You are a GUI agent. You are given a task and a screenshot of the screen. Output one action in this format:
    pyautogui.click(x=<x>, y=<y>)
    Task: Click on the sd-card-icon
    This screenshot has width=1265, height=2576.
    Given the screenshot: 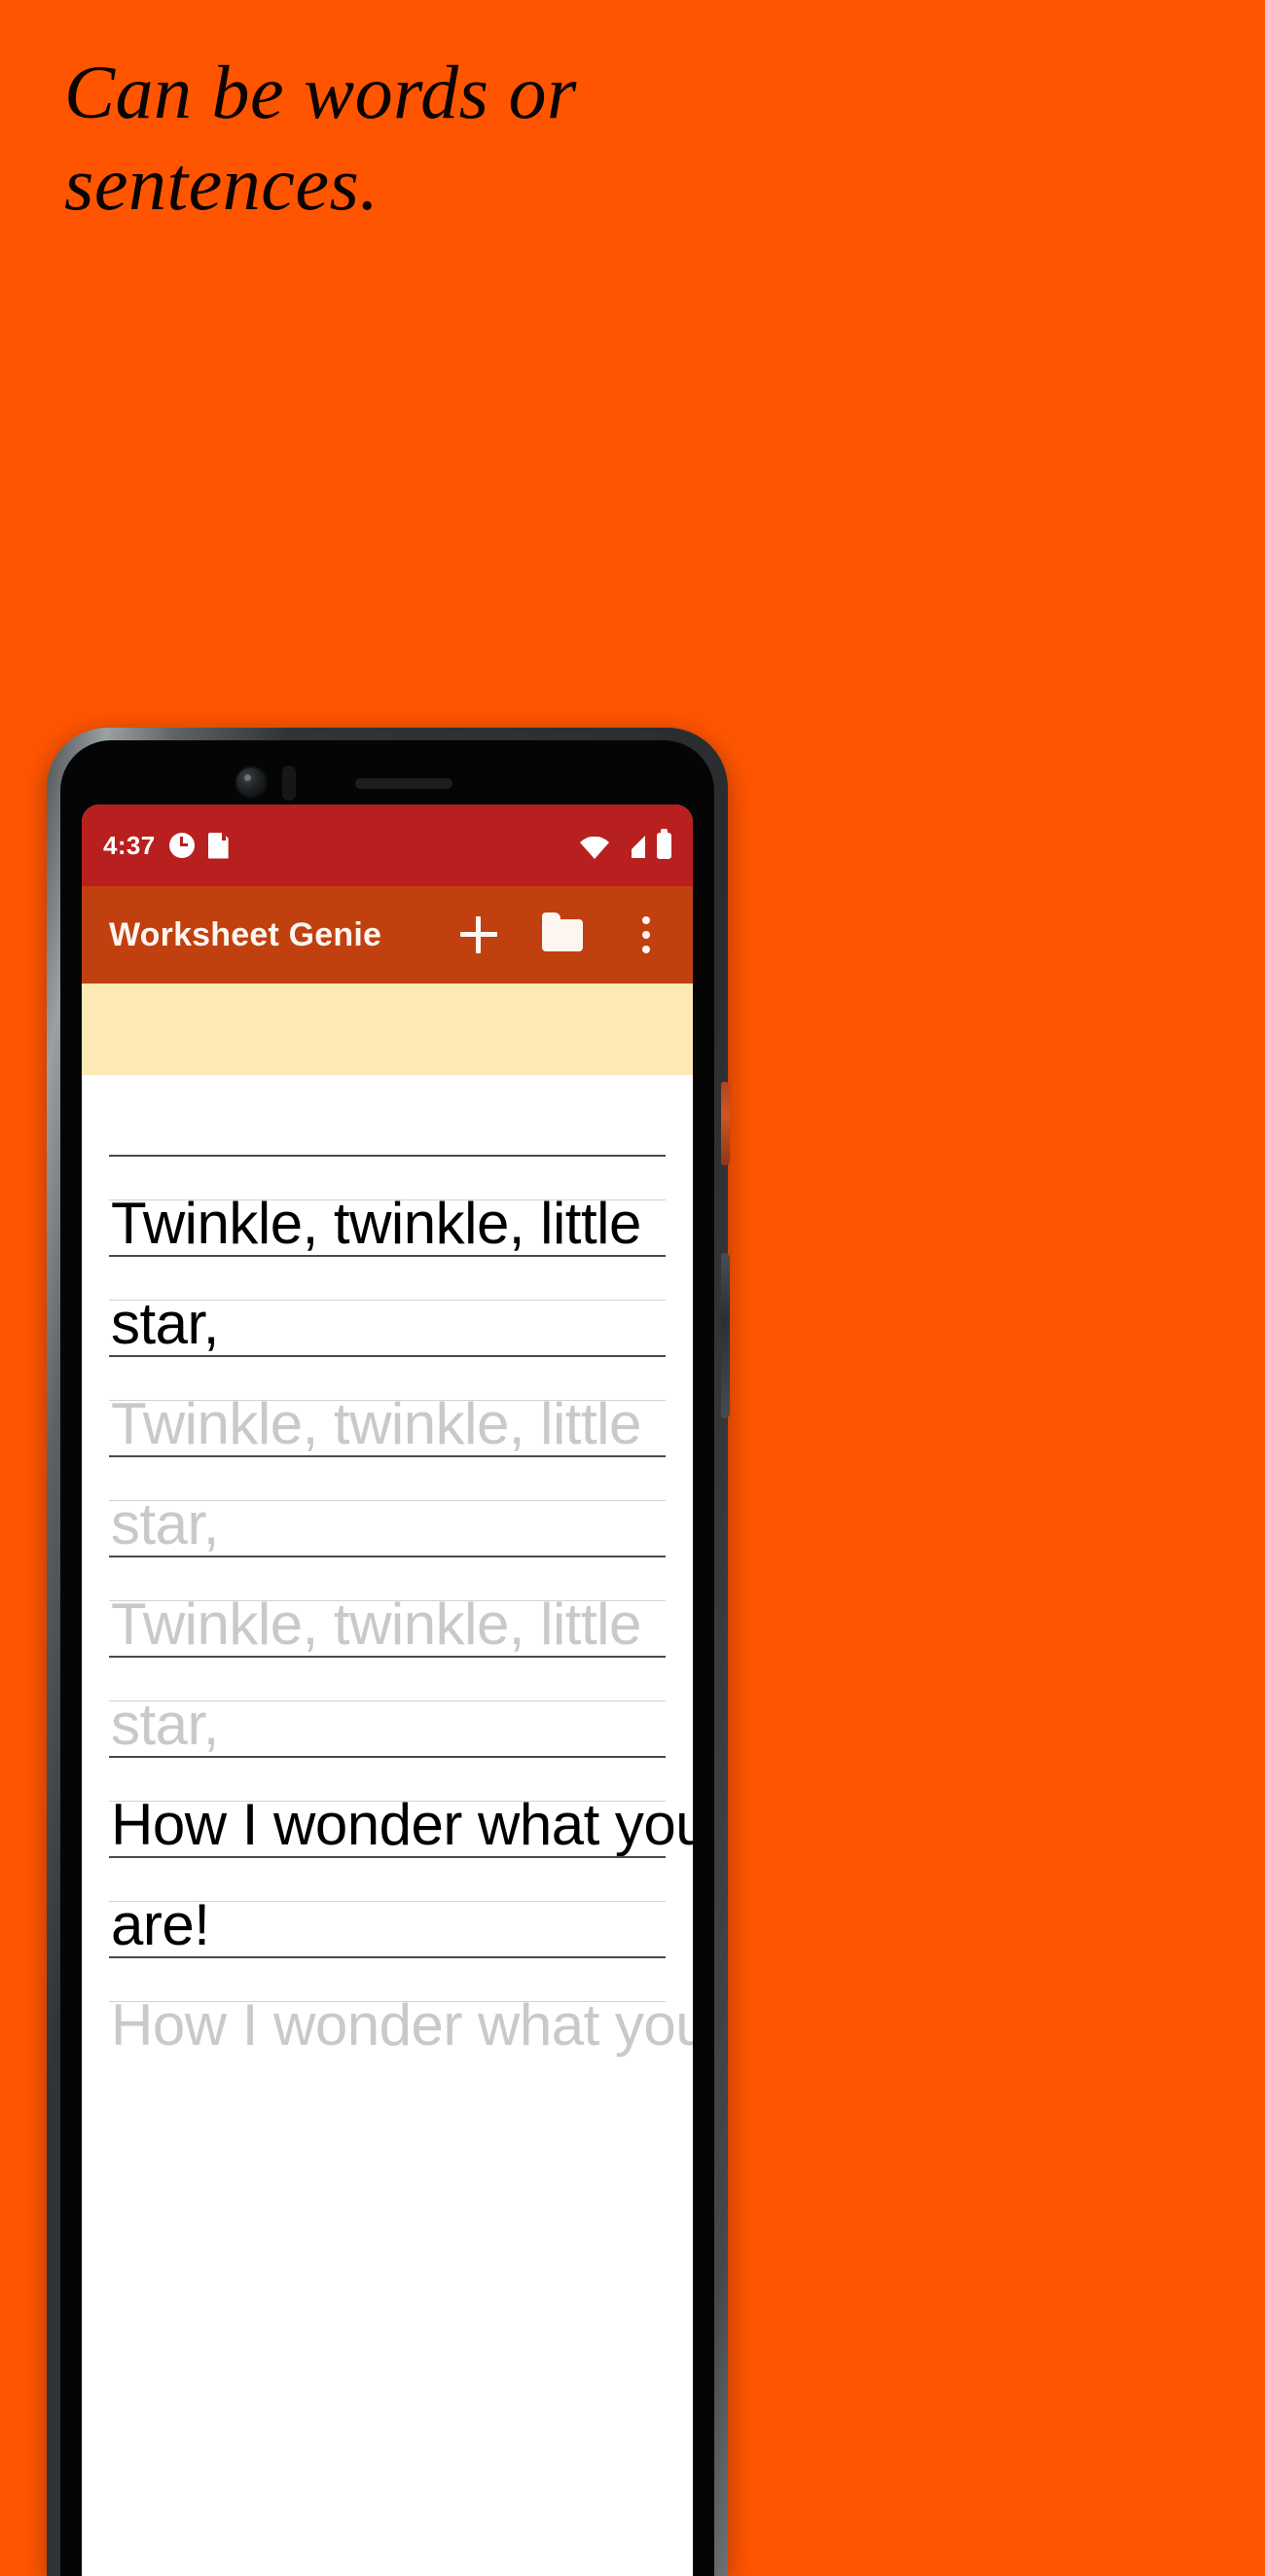 What is the action you would take?
    pyautogui.click(x=218, y=845)
    